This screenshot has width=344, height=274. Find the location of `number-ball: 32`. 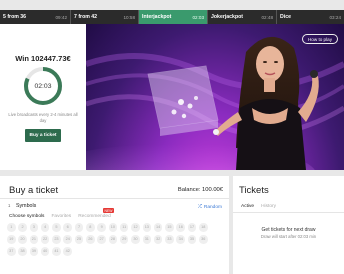

number-ball: 32 is located at coordinates (158, 239).